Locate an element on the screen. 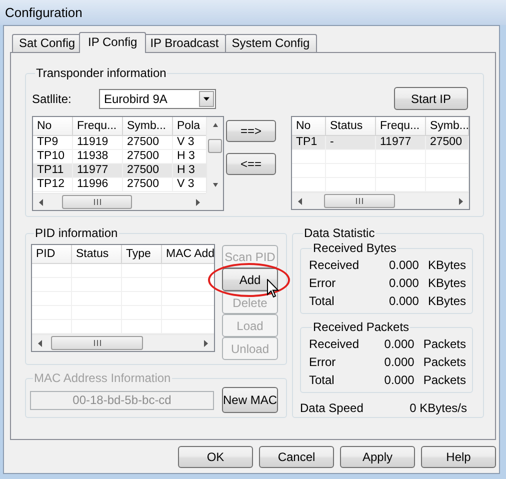 The height and width of the screenshot is (479, 506). scroll-down-arrow-icon is located at coordinates (215, 184).